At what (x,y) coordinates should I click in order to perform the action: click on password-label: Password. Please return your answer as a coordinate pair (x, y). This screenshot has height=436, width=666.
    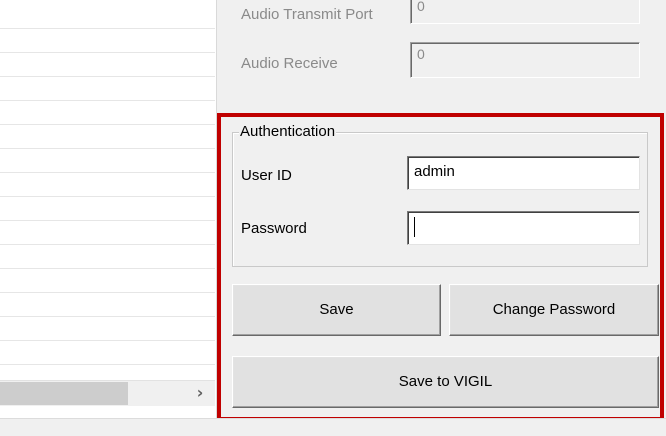
    Looking at the image, I should click on (274, 228).